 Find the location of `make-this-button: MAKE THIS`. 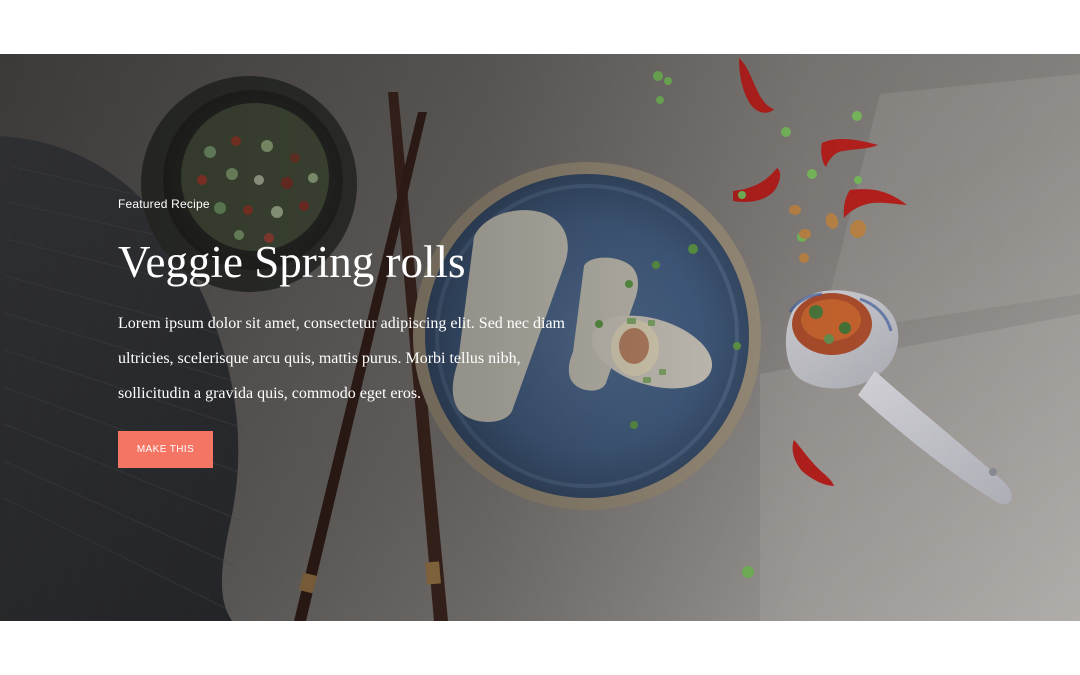

make-this-button: MAKE THIS is located at coordinates (165, 449).